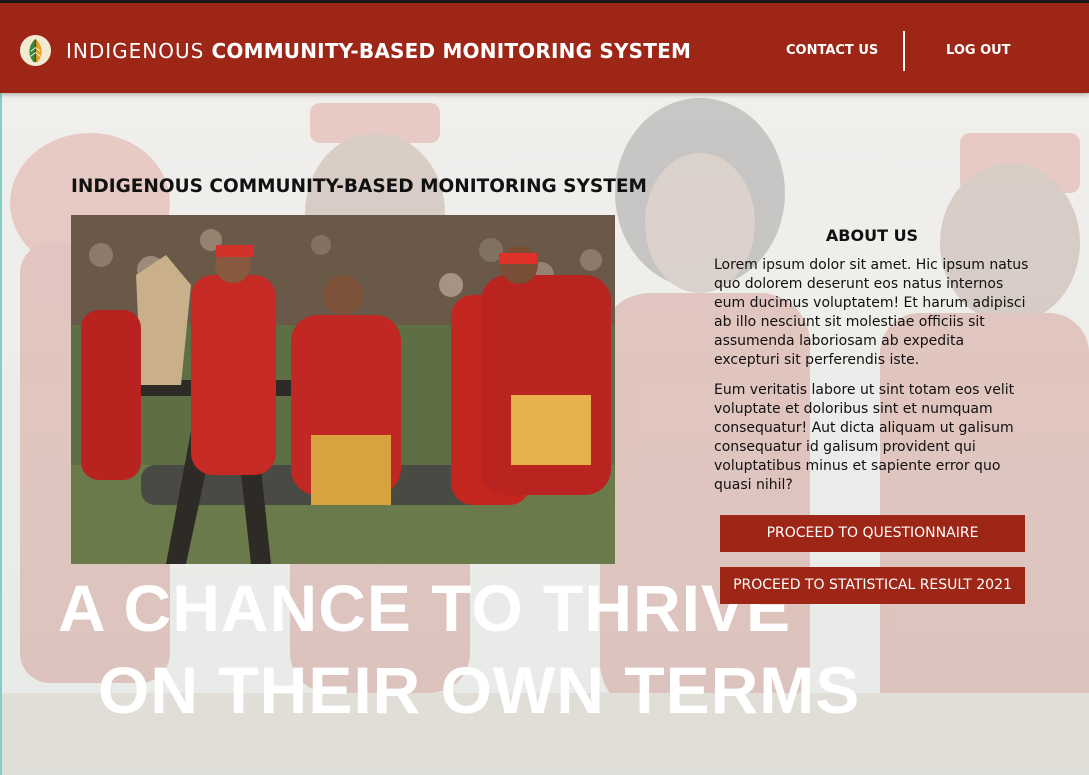  I want to click on brand-suffix: COMMUNITY-BASED MONITORING SYSTEM, so click(451, 51).